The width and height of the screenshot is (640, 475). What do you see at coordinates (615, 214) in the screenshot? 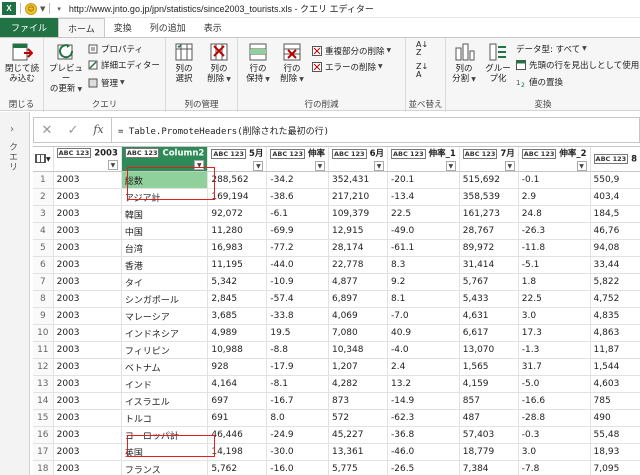
I see `table-cell: 184,5` at bounding box center [615, 214].